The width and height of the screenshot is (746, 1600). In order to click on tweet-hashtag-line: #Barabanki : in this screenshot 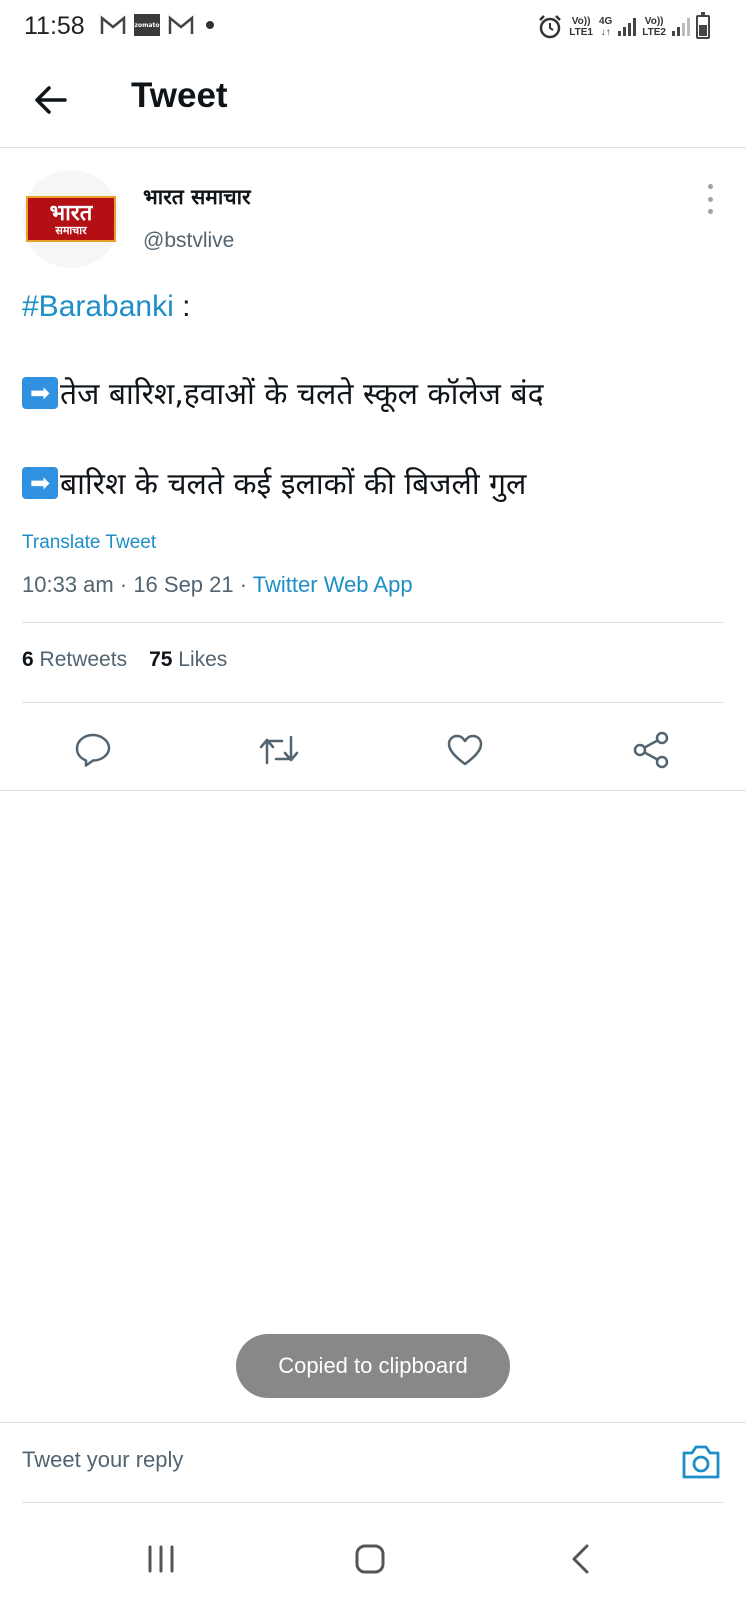, I will do `click(106, 306)`.